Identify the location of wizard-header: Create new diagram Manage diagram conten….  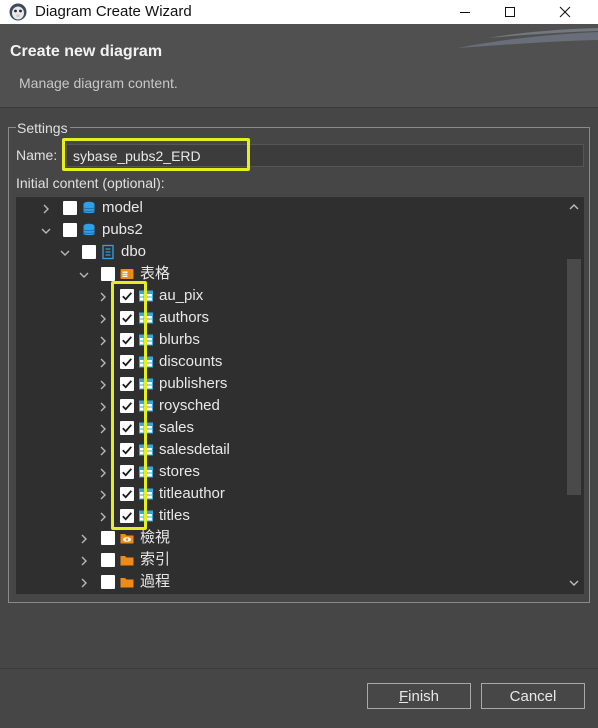
(299, 65).